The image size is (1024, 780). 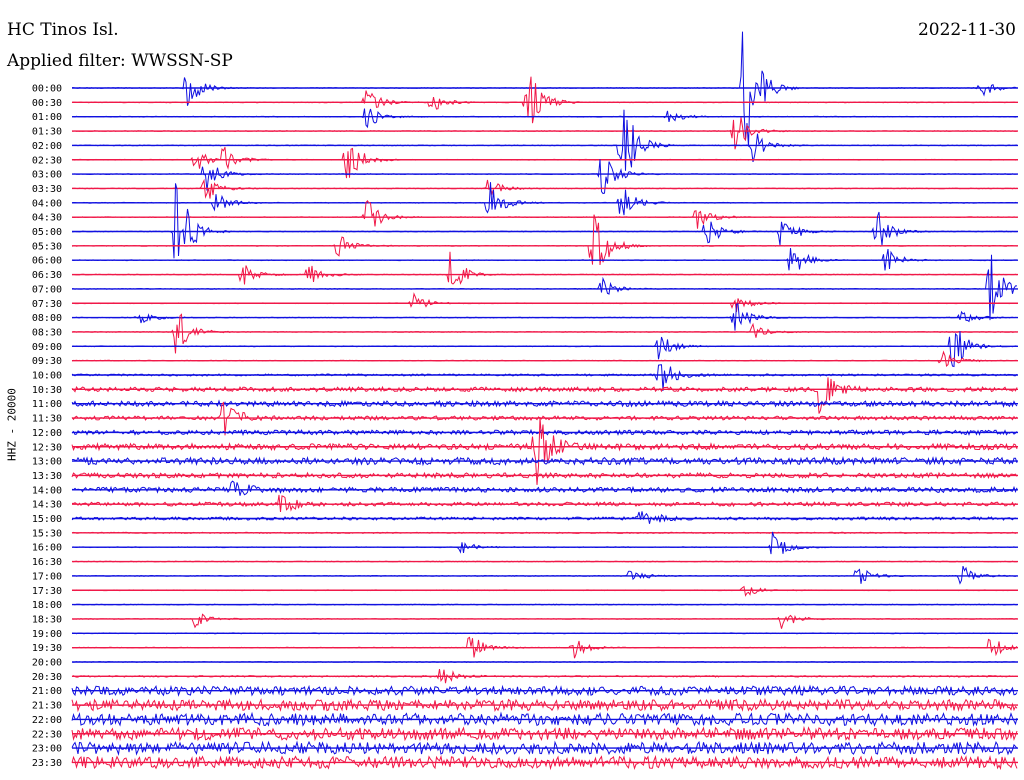 What do you see at coordinates (47, 246) in the screenshot?
I see `row-time-label: 05:30` at bounding box center [47, 246].